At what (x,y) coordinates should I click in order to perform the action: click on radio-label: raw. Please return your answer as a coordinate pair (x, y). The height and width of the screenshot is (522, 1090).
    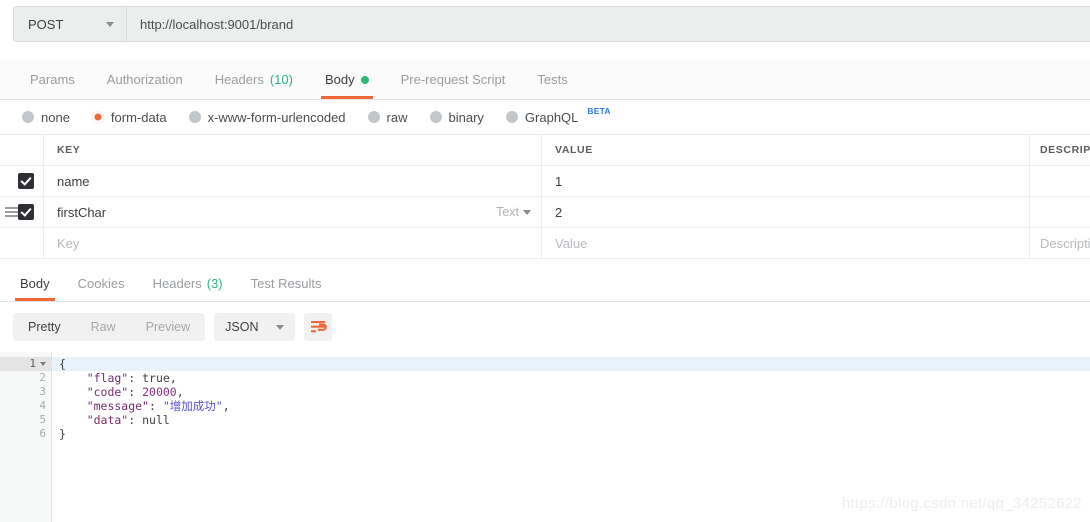
    Looking at the image, I should click on (397, 117).